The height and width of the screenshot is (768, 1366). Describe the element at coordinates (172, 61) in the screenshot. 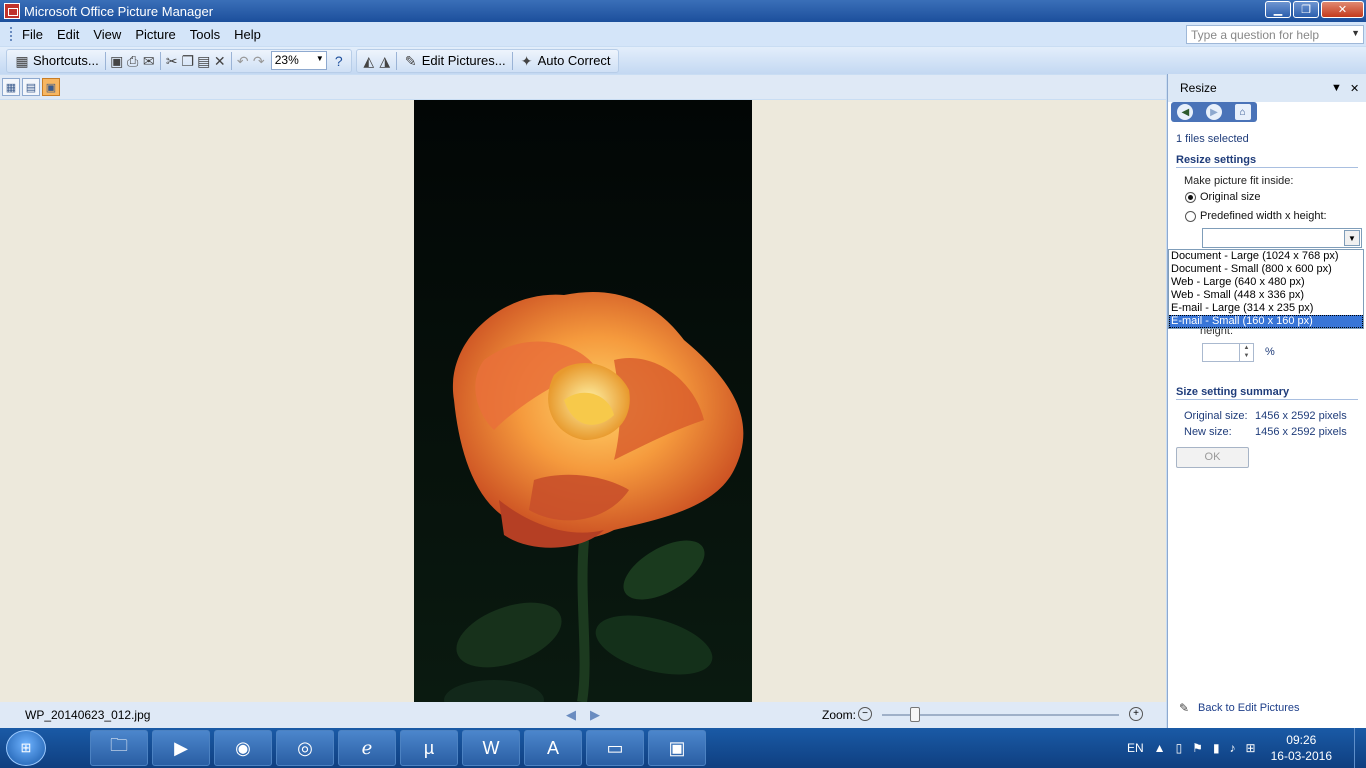

I see `cut-icon: ✂` at that location.